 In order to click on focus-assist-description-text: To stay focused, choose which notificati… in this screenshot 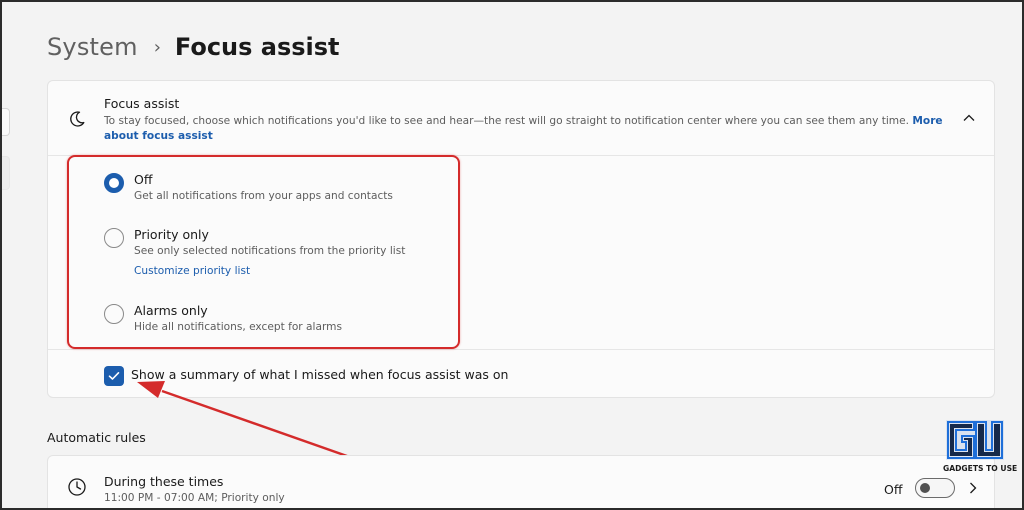, I will do `click(508, 121)`.